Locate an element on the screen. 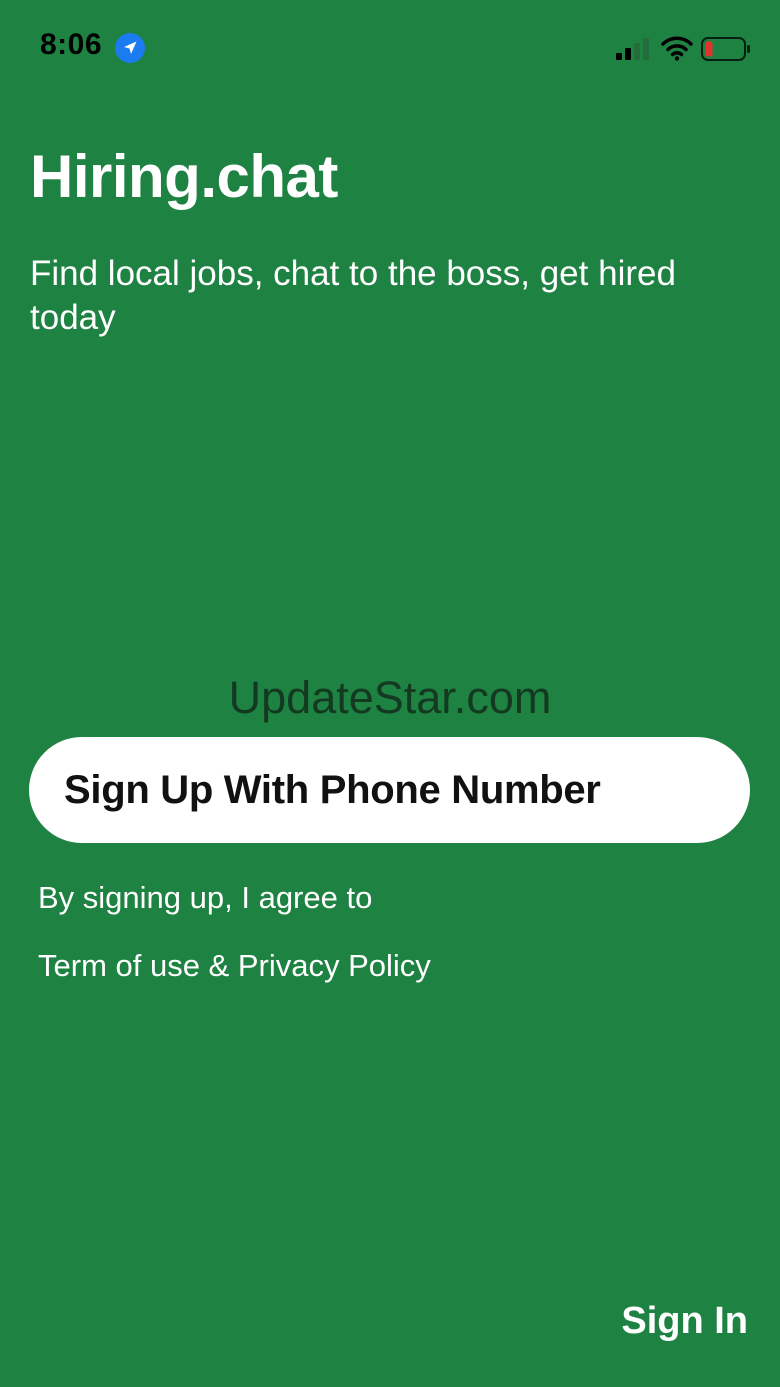  status-bar: 8:06 is located at coordinates (390, 48).